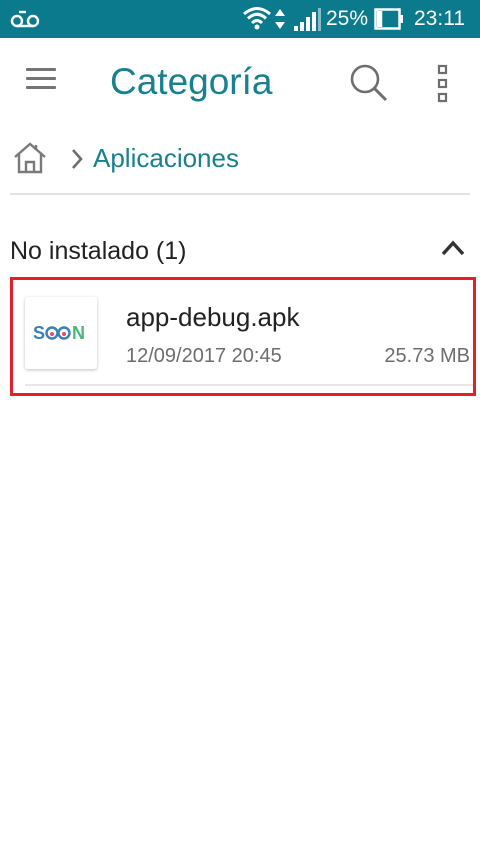 The height and width of the screenshot is (854, 480). I want to click on wifi-icon, so click(257, 18).